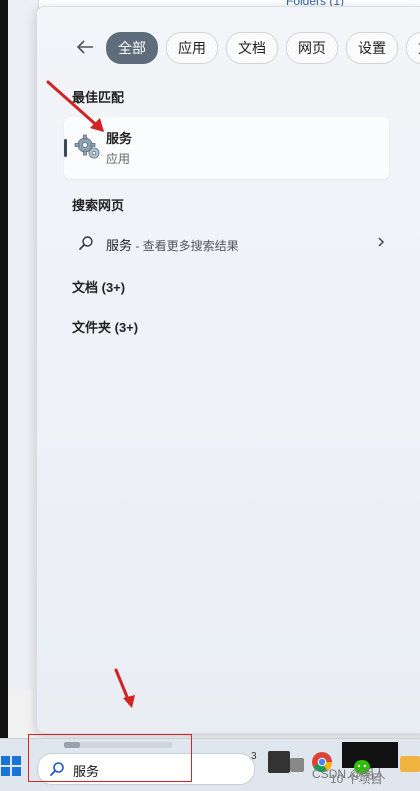 The image size is (420, 791). Describe the element at coordinates (85, 47) in the screenshot. I see `back-arrow-icon` at that location.